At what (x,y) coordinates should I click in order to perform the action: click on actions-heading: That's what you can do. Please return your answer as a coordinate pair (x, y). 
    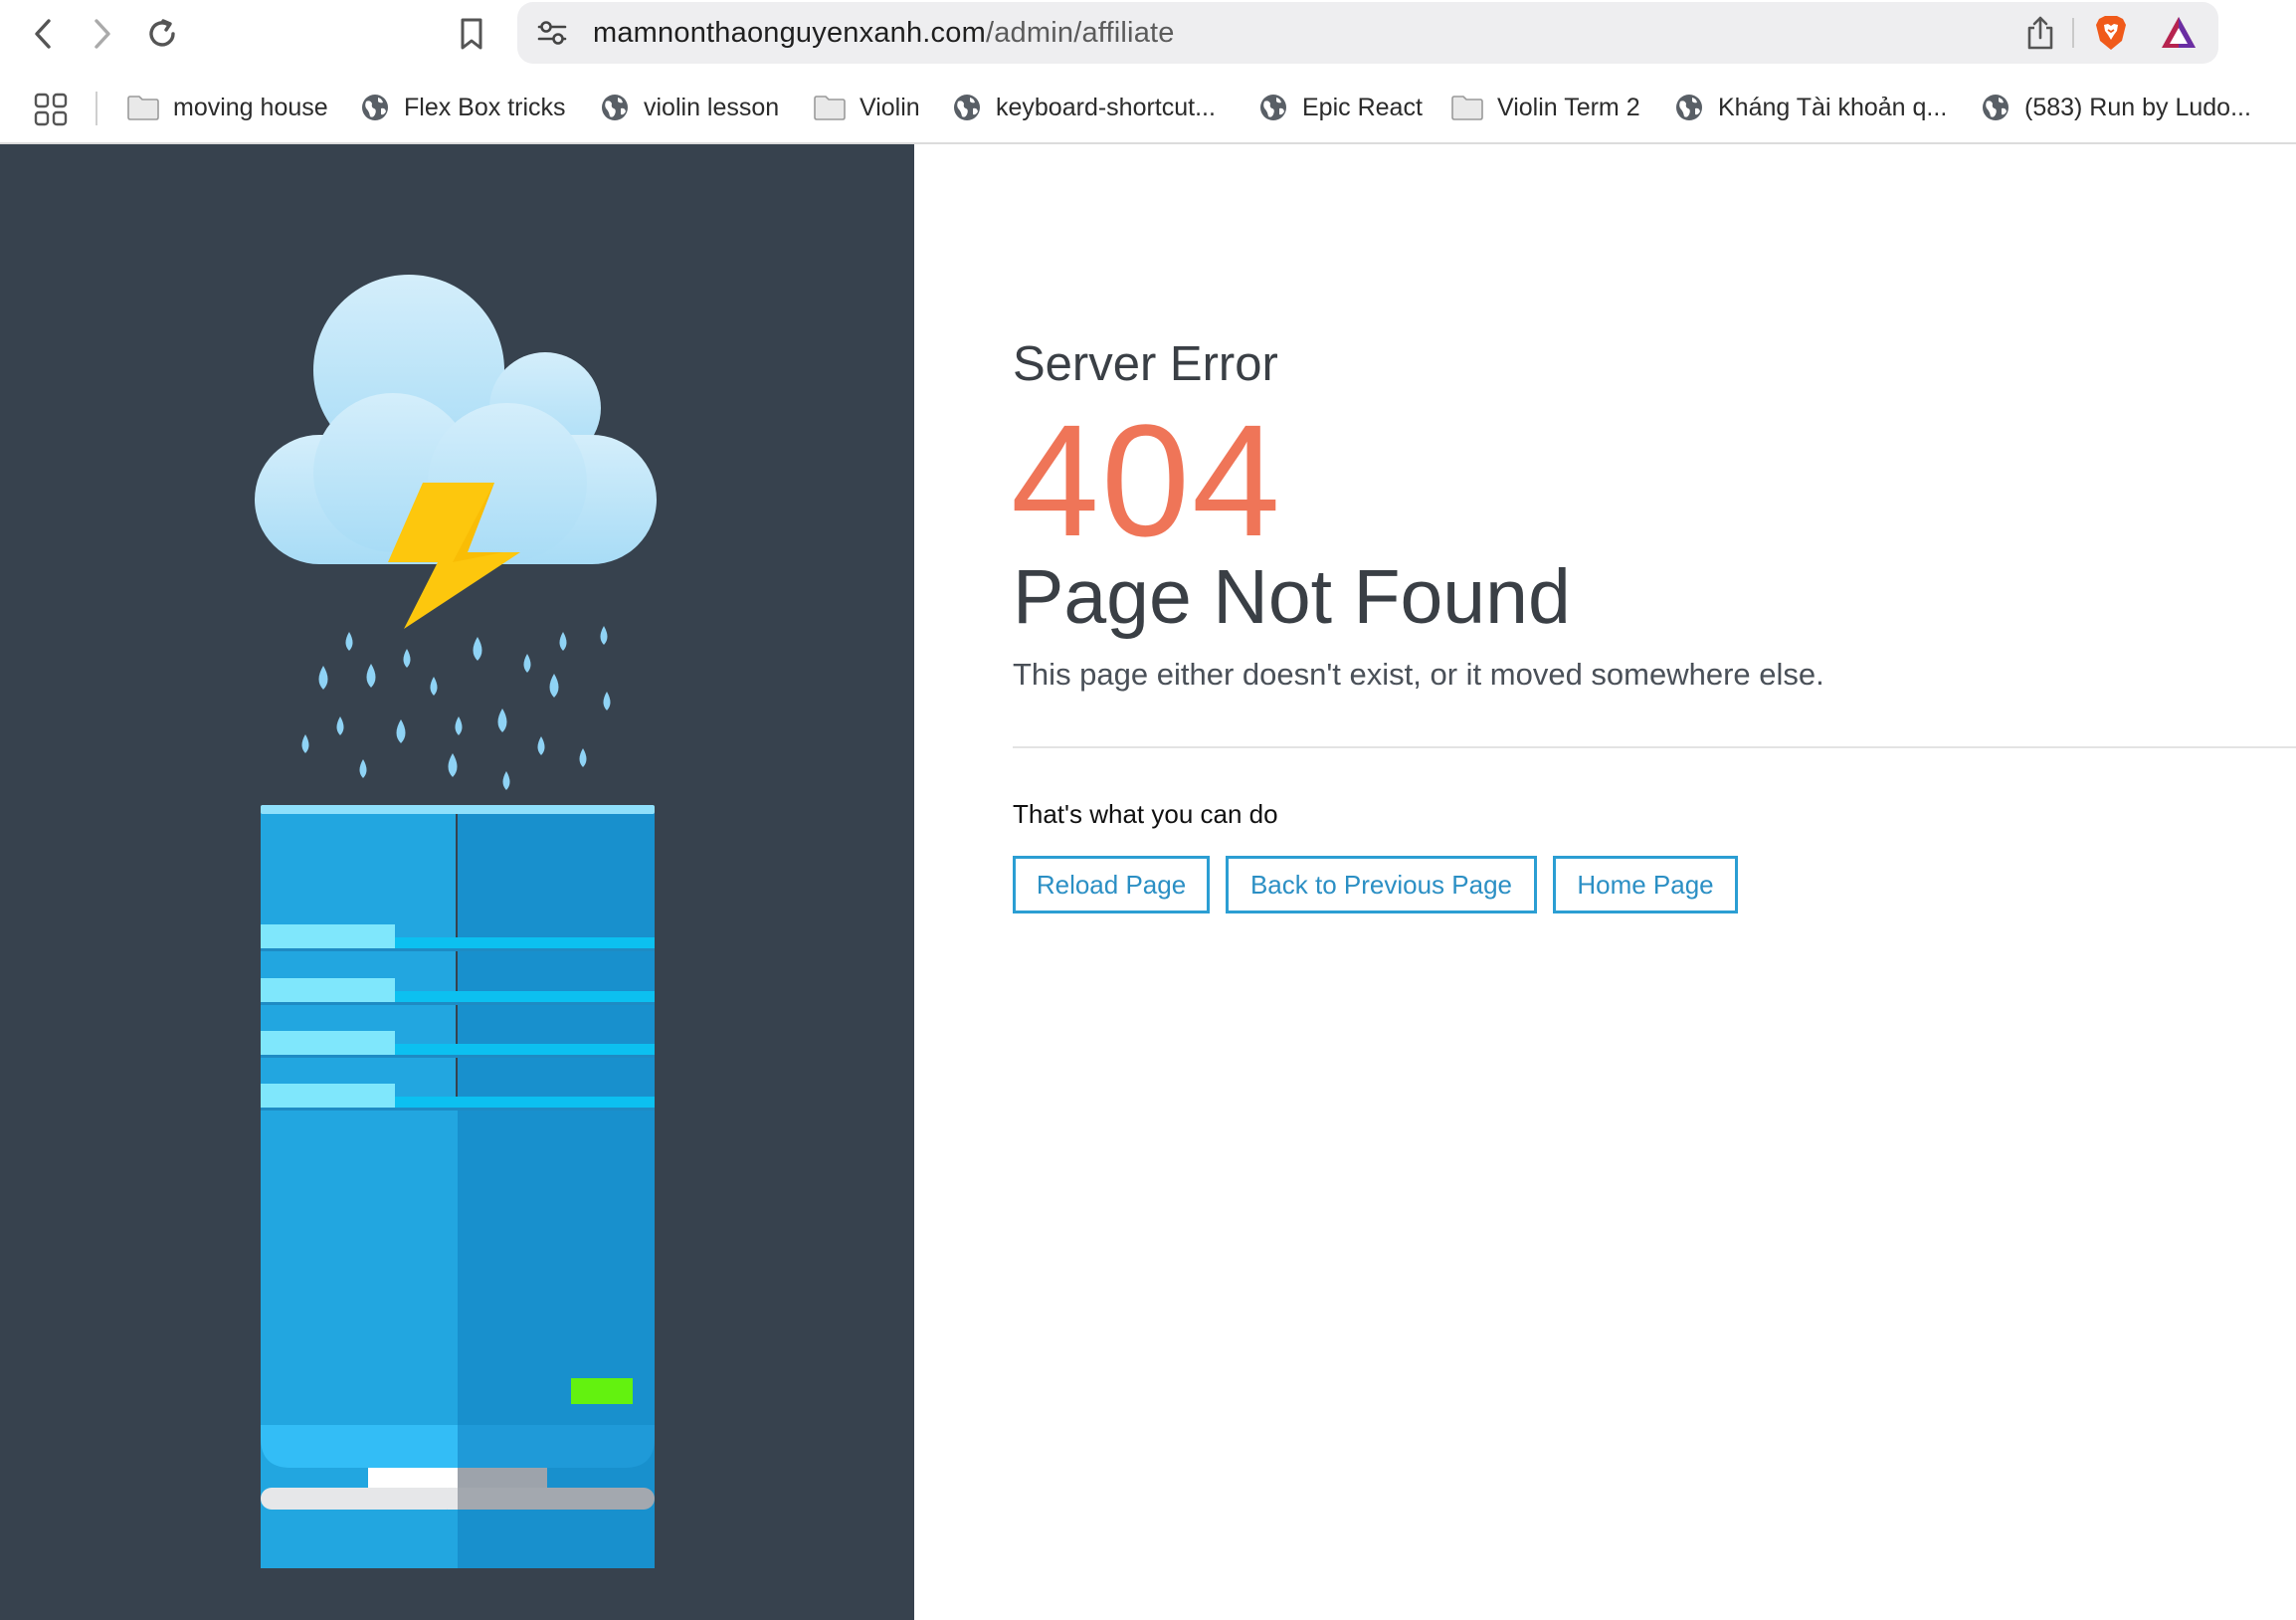
    Looking at the image, I should click on (1145, 814).